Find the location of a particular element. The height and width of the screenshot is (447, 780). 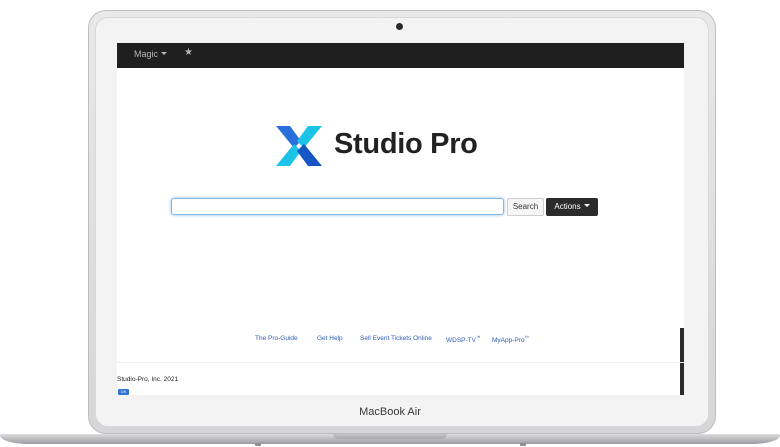

magic-menu: Magic is located at coordinates (151, 54).